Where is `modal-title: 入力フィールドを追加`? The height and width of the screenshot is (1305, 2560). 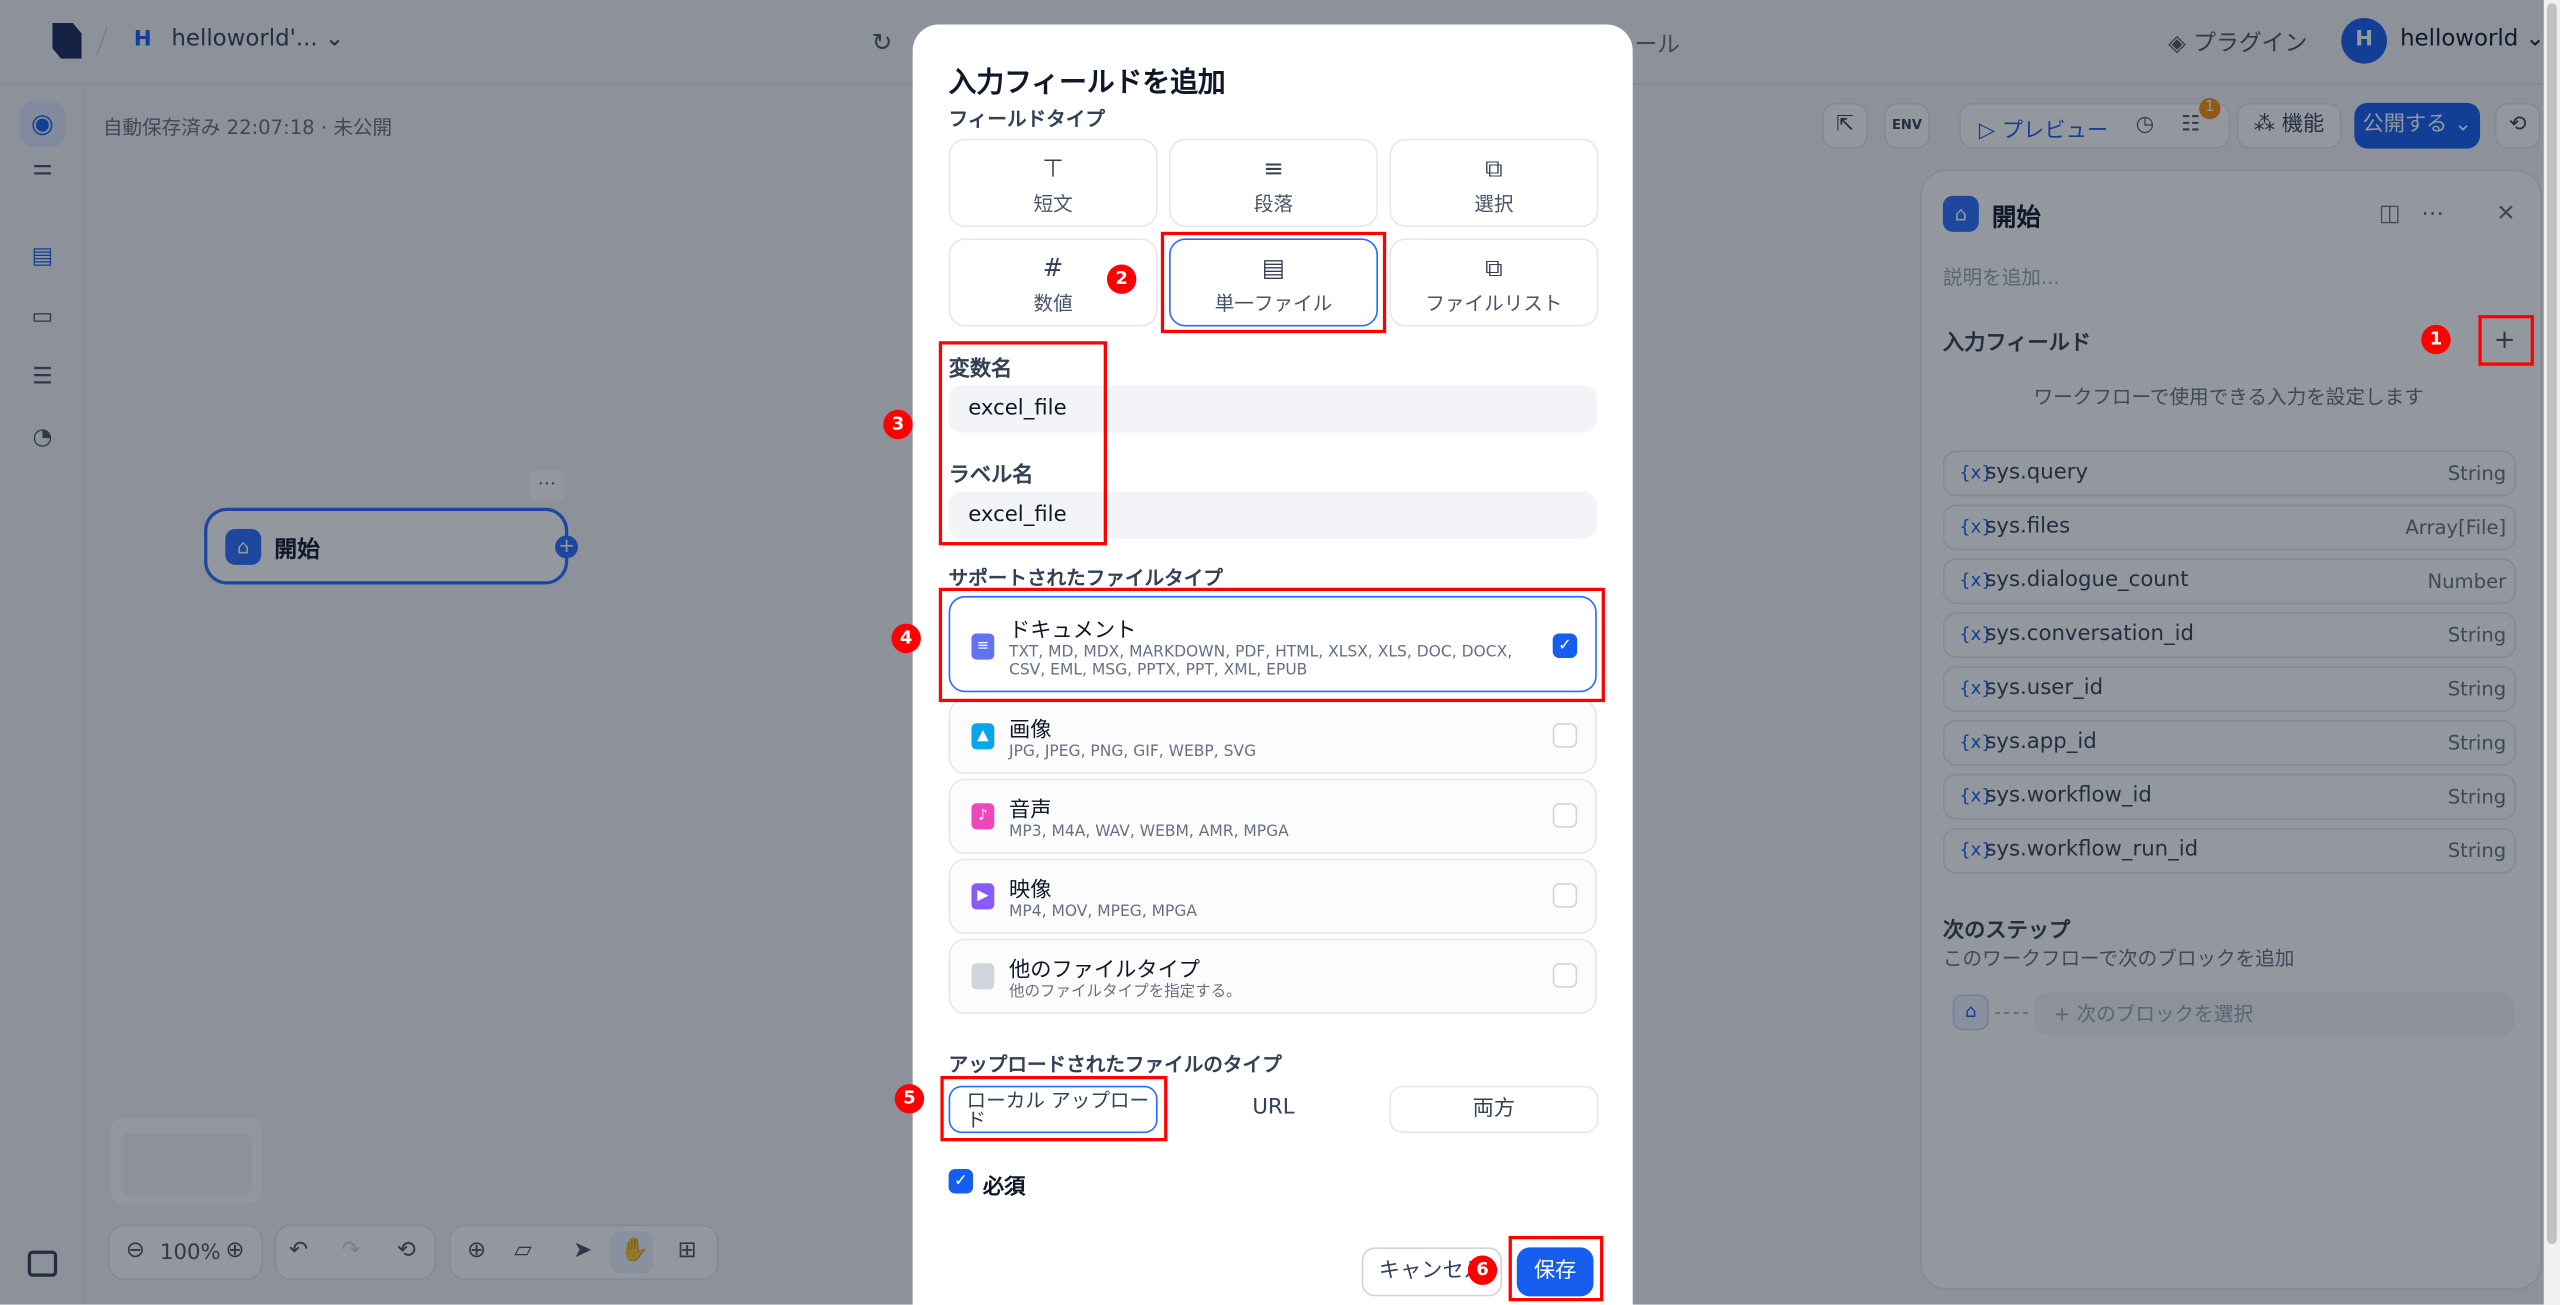
modal-title: 入力フィールドを追加 is located at coordinates (1087, 83).